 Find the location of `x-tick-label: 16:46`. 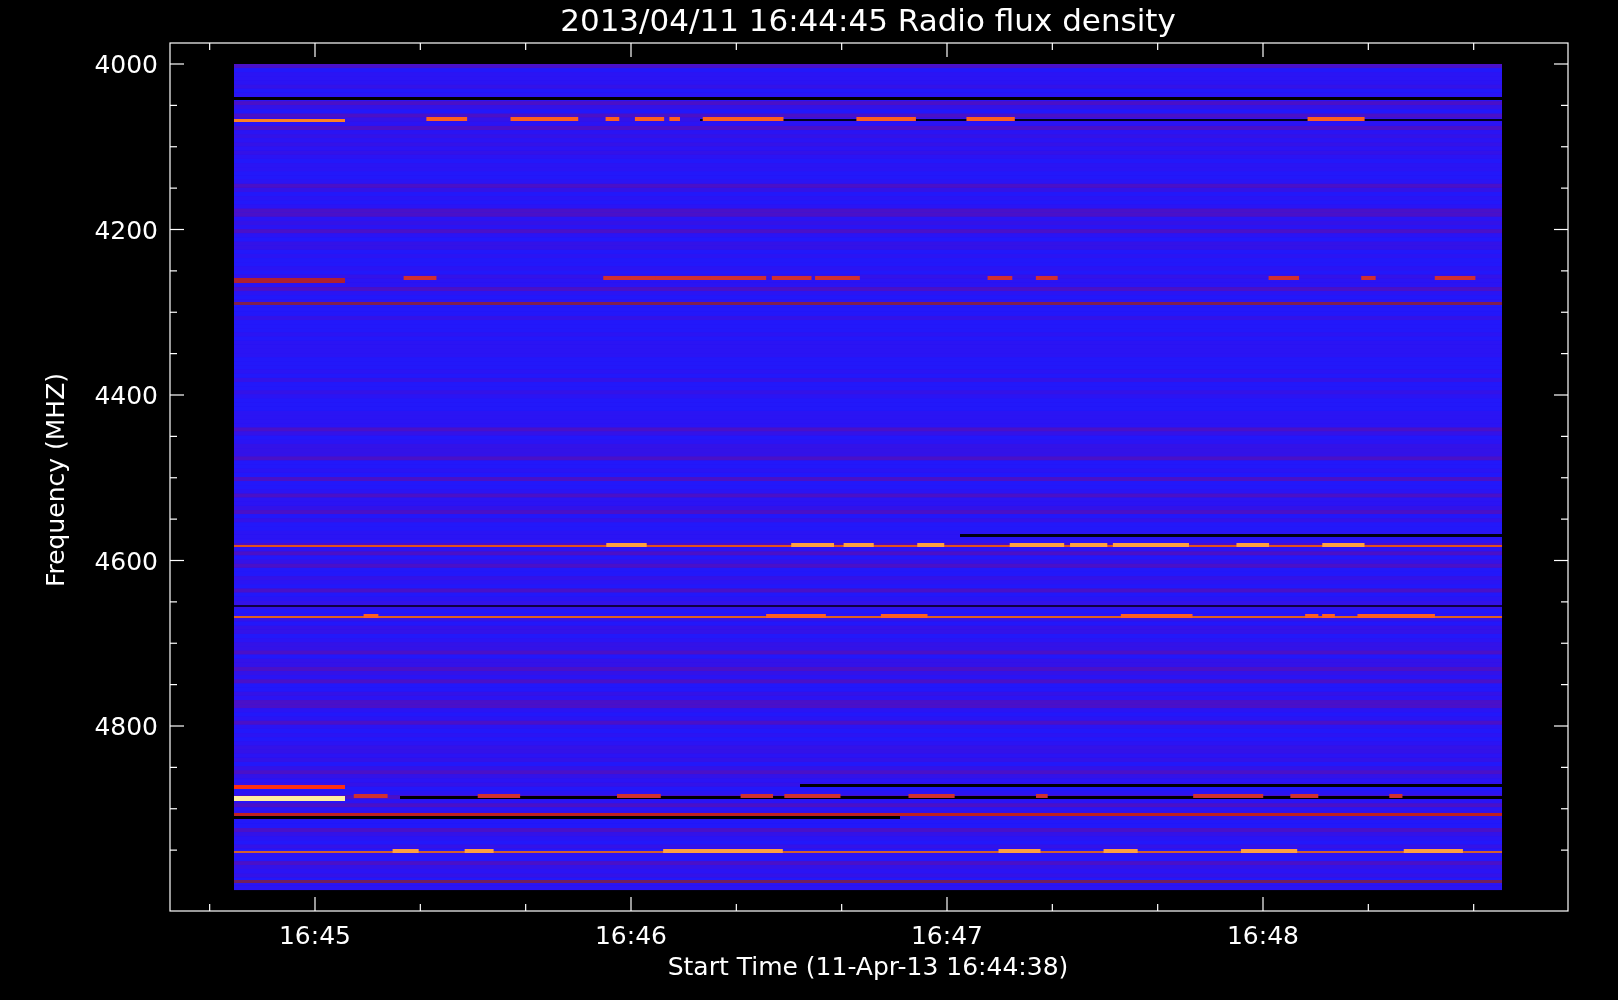

x-tick-label: 16:46 is located at coordinates (631, 935).